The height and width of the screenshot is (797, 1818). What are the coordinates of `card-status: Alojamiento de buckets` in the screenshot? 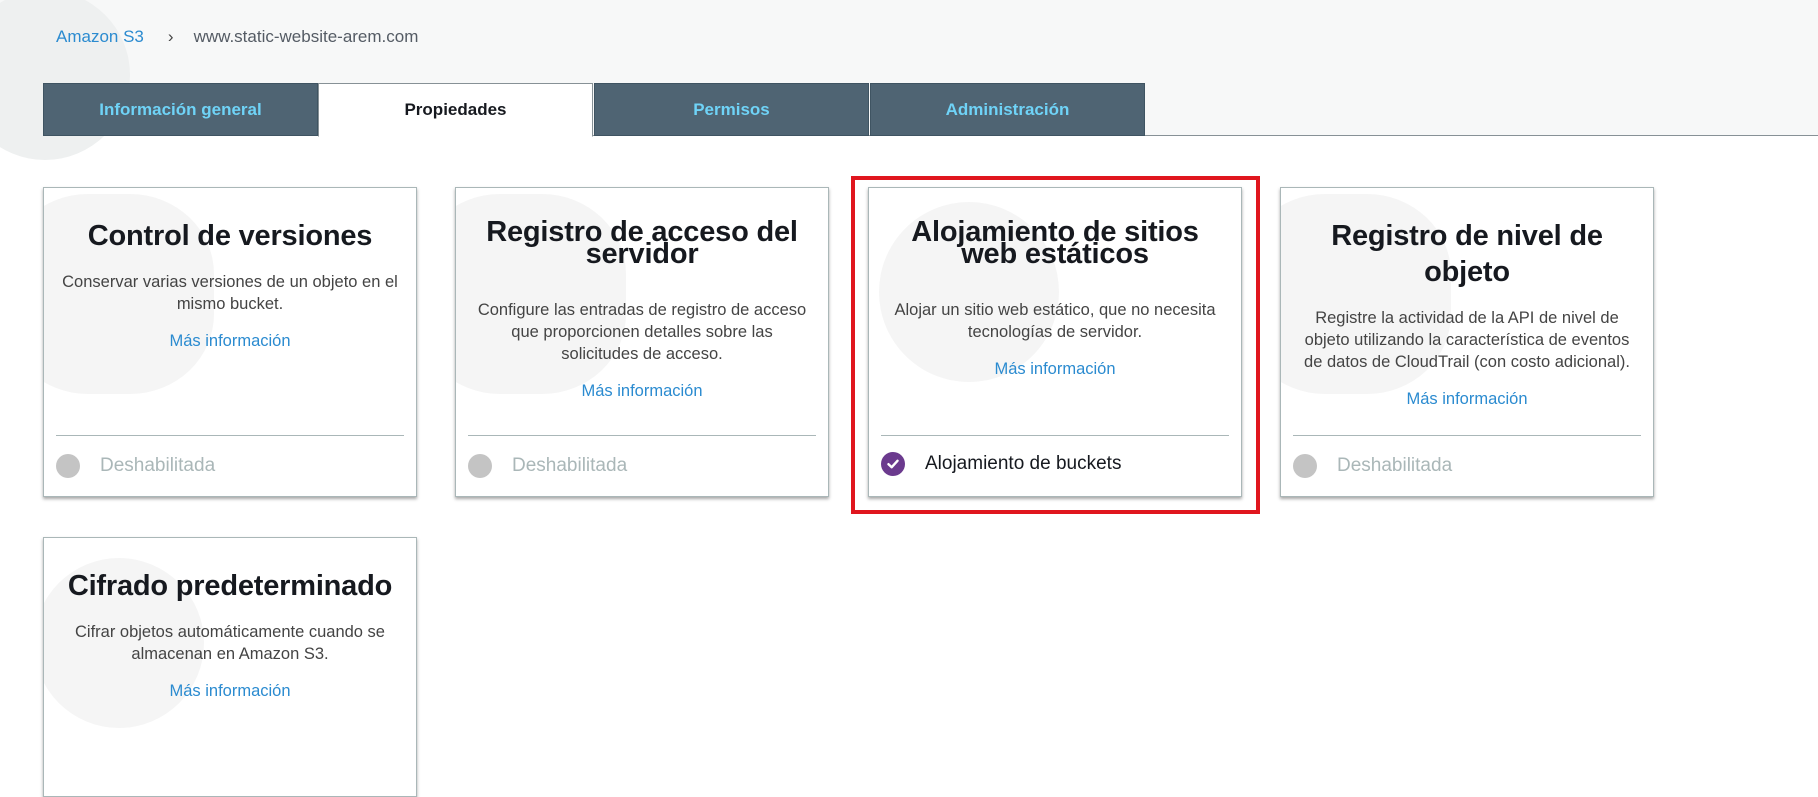 It's located at (1001, 464).